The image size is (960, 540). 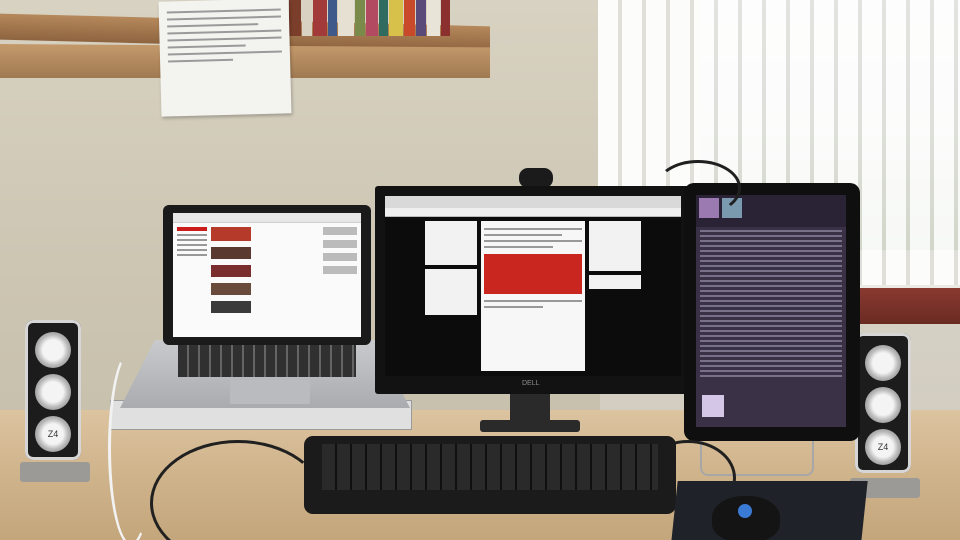 I want to click on right-speaker: Z4, so click(x=883, y=403).